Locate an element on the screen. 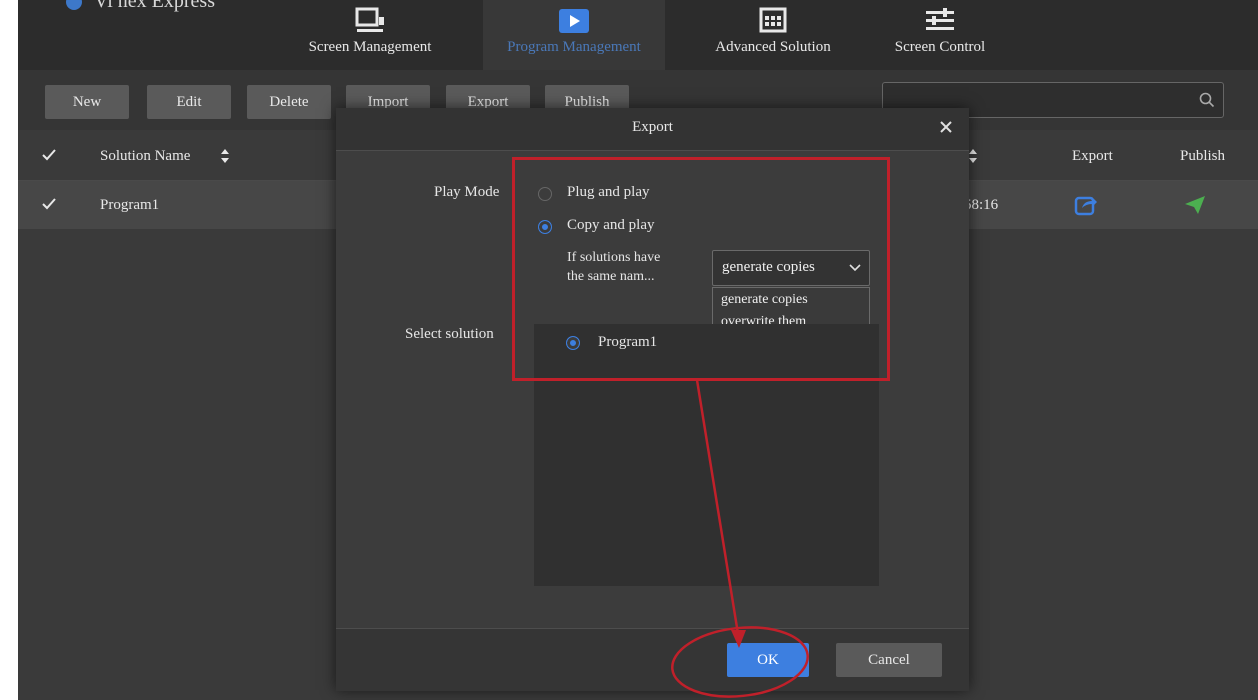  app-logo: Vi nex Express is located at coordinates (140, 6).